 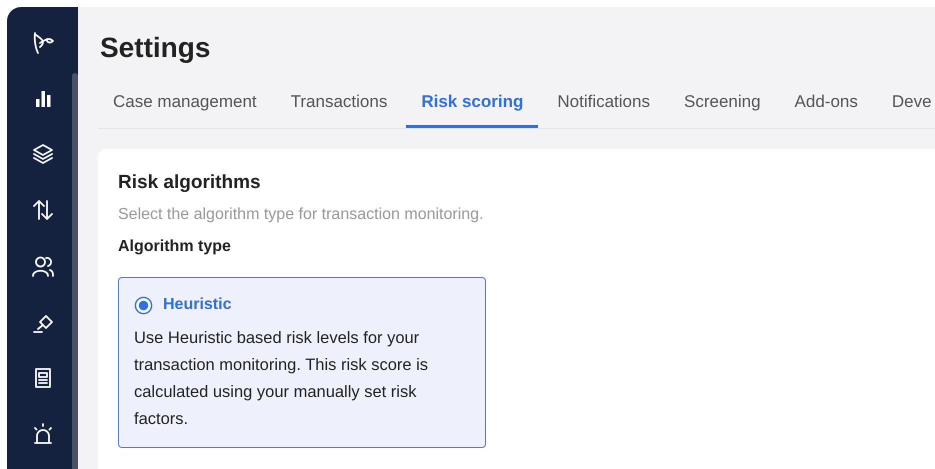 What do you see at coordinates (339, 108) in the screenshot?
I see `tab: Transactions` at bounding box center [339, 108].